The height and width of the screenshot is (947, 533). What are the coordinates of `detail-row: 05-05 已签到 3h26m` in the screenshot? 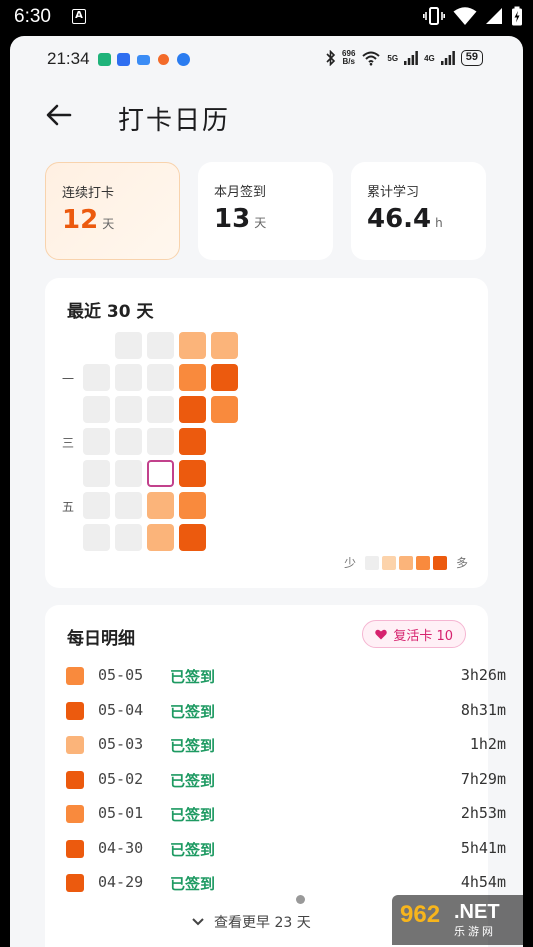 It's located at (275, 676).